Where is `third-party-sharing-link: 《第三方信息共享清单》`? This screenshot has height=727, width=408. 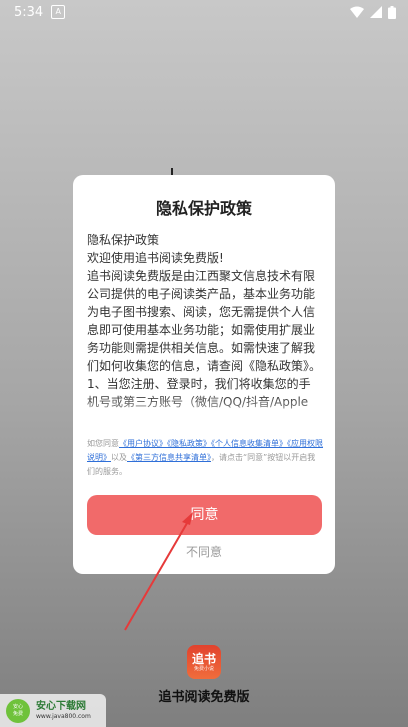 third-party-sharing-link: 《第三方信息共享清单》 is located at coordinates (169, 457).